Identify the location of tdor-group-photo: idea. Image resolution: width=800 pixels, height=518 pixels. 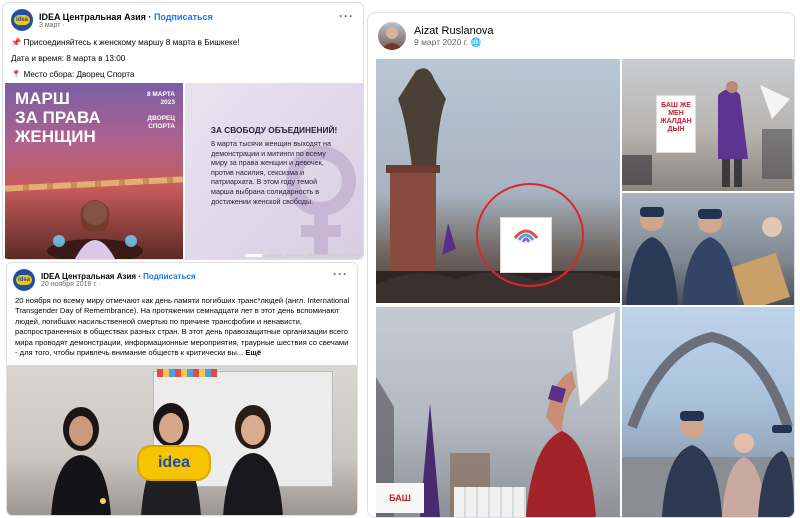
(182, 440).